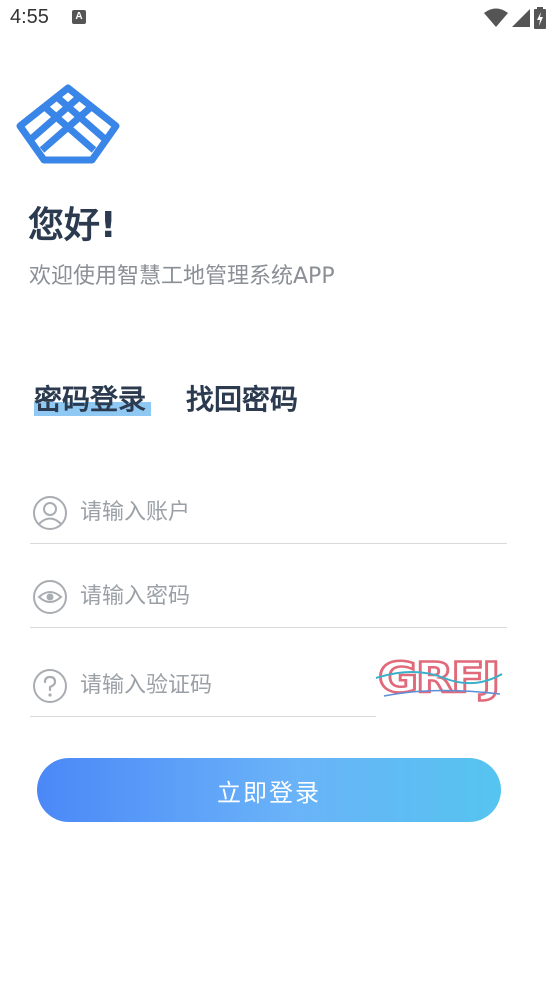  What do you see at coordinates (50, 597) in the screenshot?
I see `eye-icon` at bounding box center [50, 597].